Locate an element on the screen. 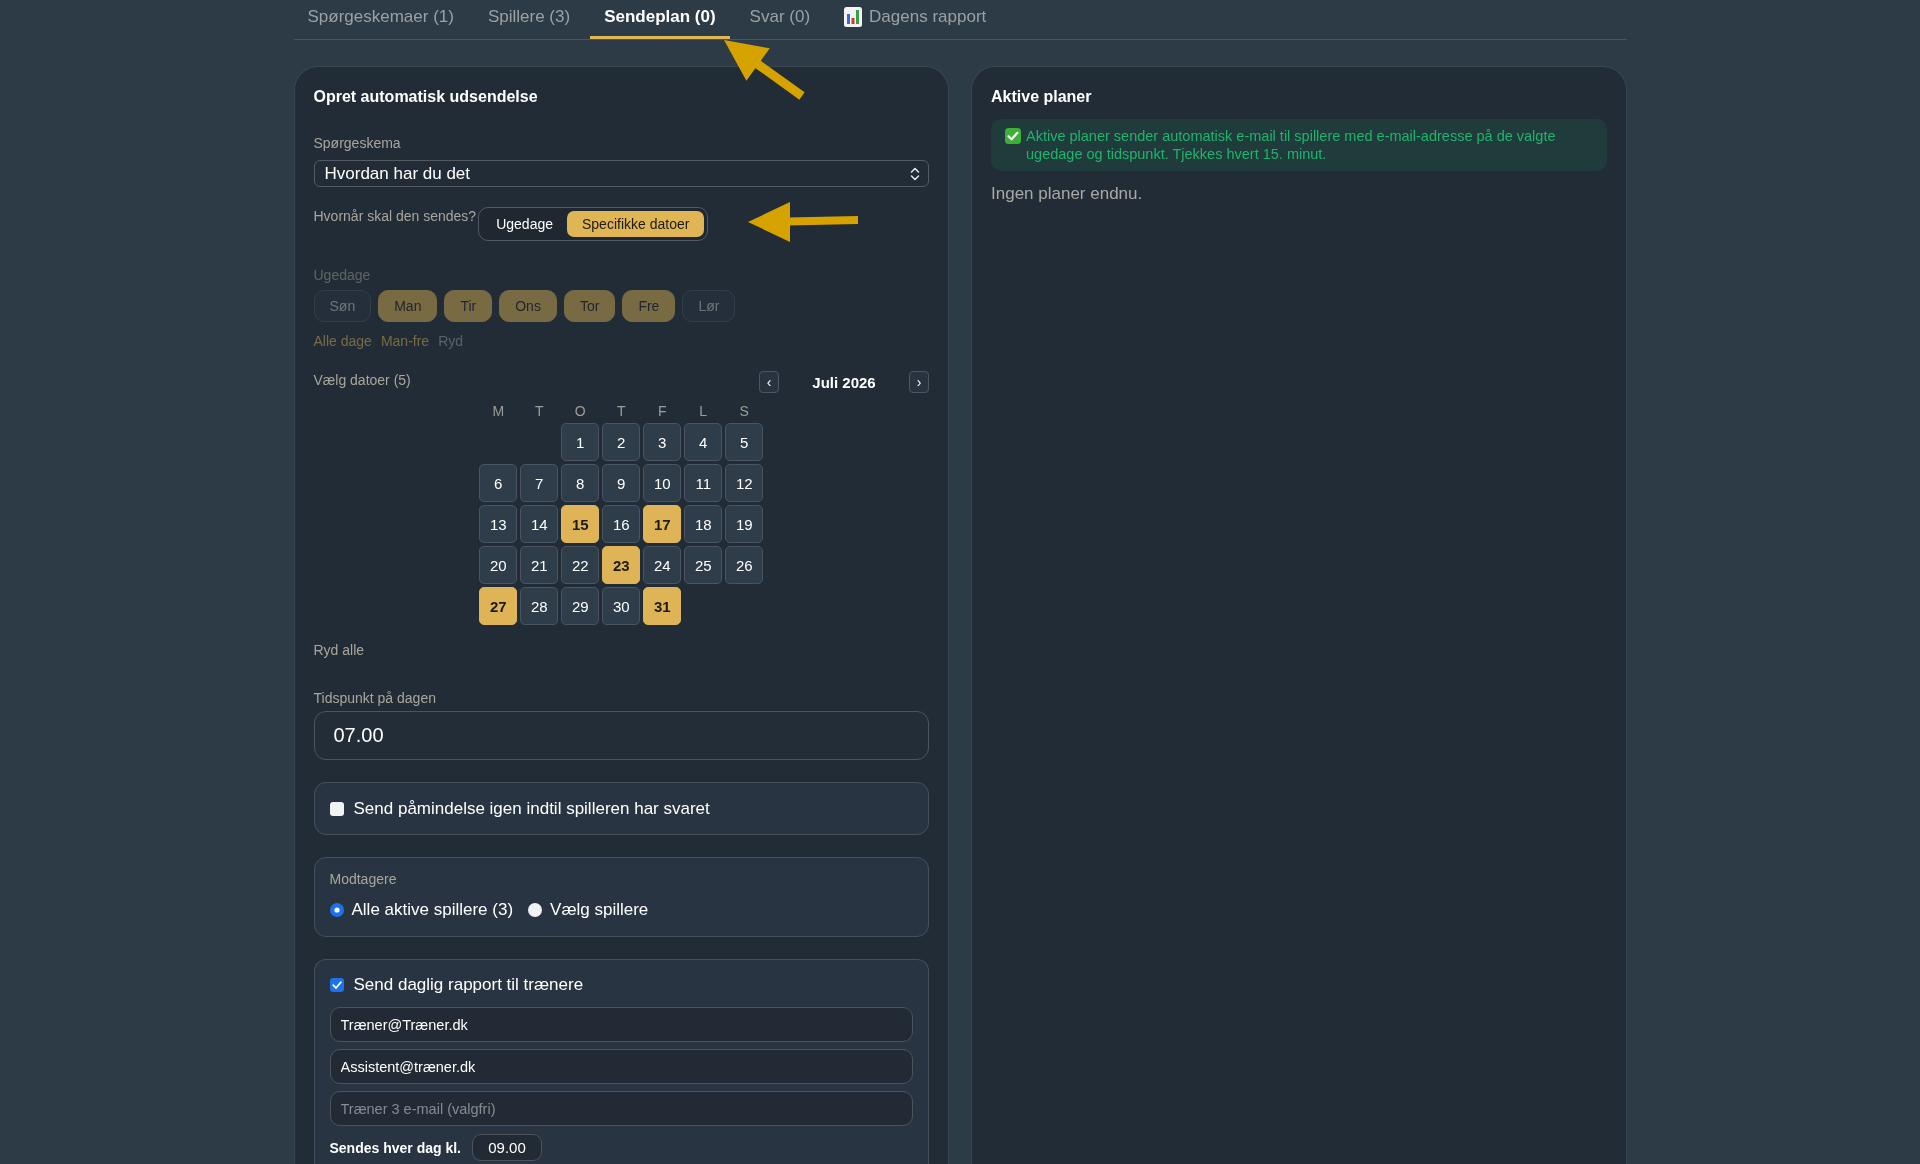  weekday-header: S is located at coordinates (744, 411).